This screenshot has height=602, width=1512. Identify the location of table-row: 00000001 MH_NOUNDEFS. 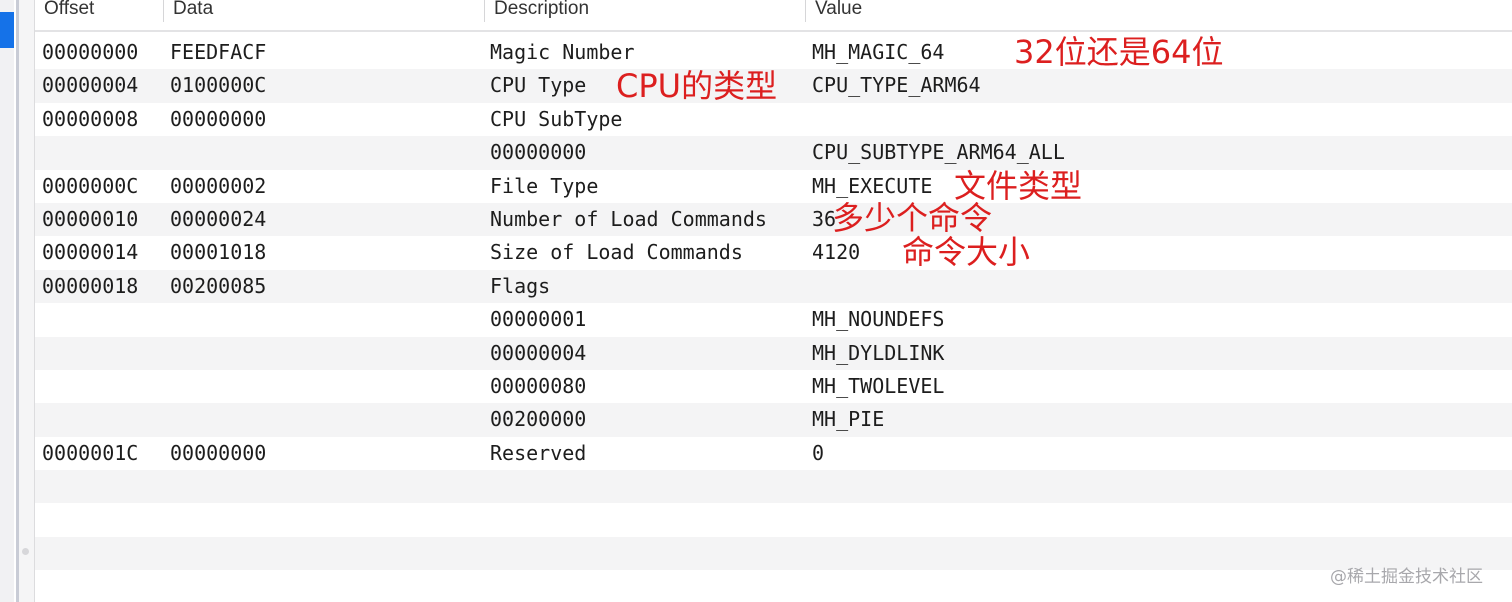
(773, 320).